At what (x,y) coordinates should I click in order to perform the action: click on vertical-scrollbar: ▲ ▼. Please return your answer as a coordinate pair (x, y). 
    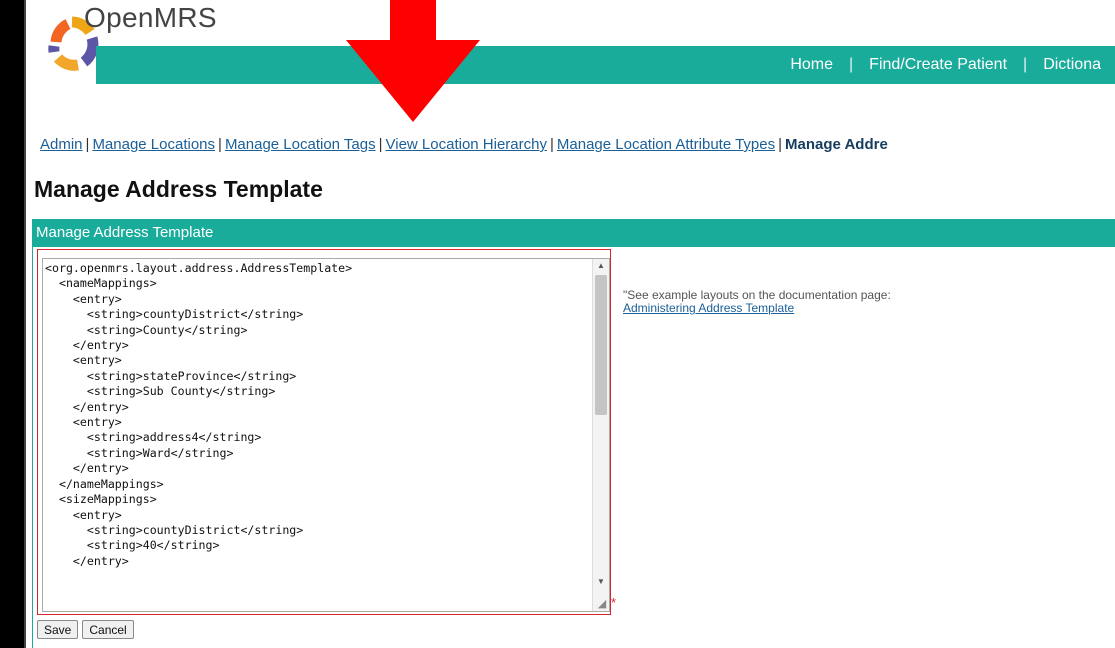
    Looking at the image, I should click on (600, 435).